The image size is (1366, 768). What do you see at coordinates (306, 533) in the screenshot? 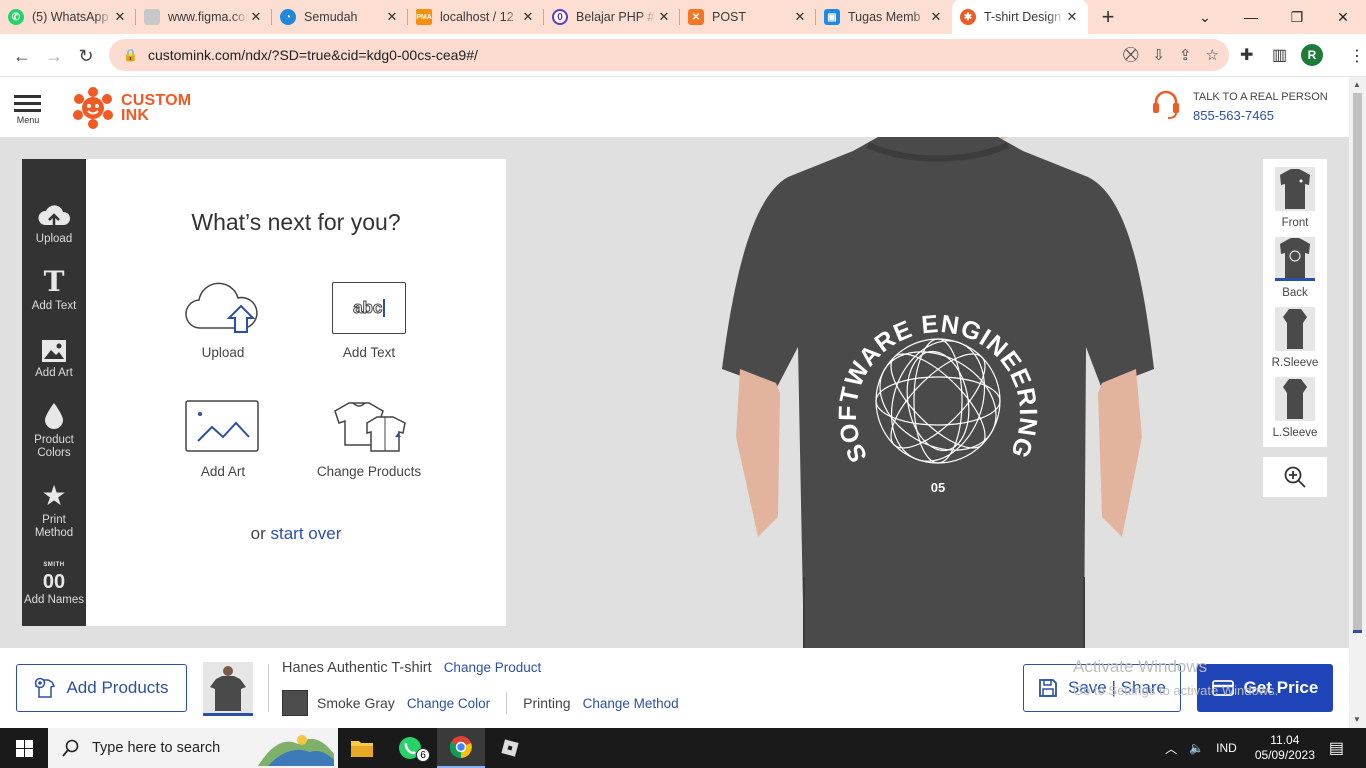
I see `start-over-link: start over` at bounding box center [306, 533].